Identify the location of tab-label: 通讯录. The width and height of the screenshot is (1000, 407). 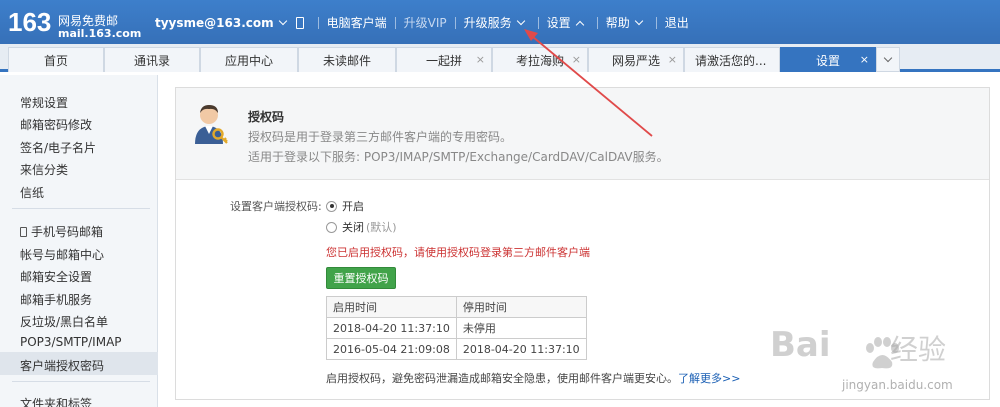
(151, 60).